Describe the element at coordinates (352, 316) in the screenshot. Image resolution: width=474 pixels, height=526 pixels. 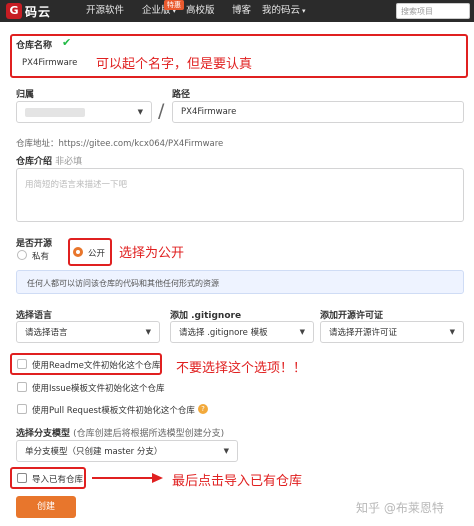
I see `license-label: 添加开源许可证` at that location.